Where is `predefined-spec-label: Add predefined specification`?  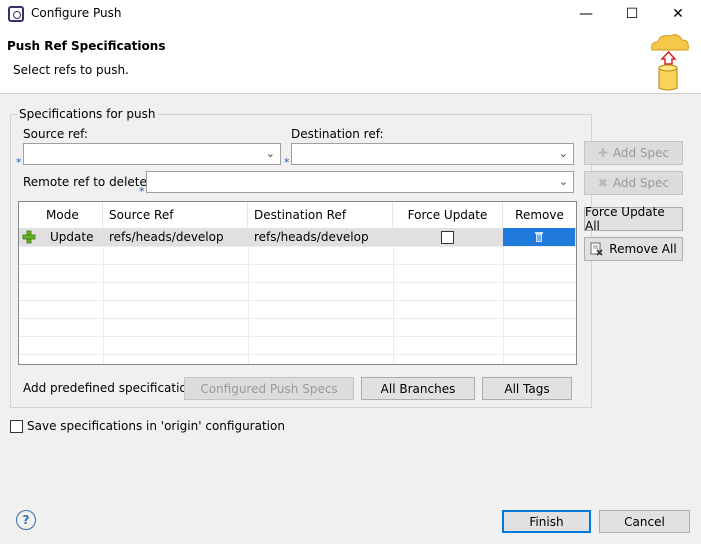
predefined-spec-label: Add predefined specification is located at coordinates (109, 388).